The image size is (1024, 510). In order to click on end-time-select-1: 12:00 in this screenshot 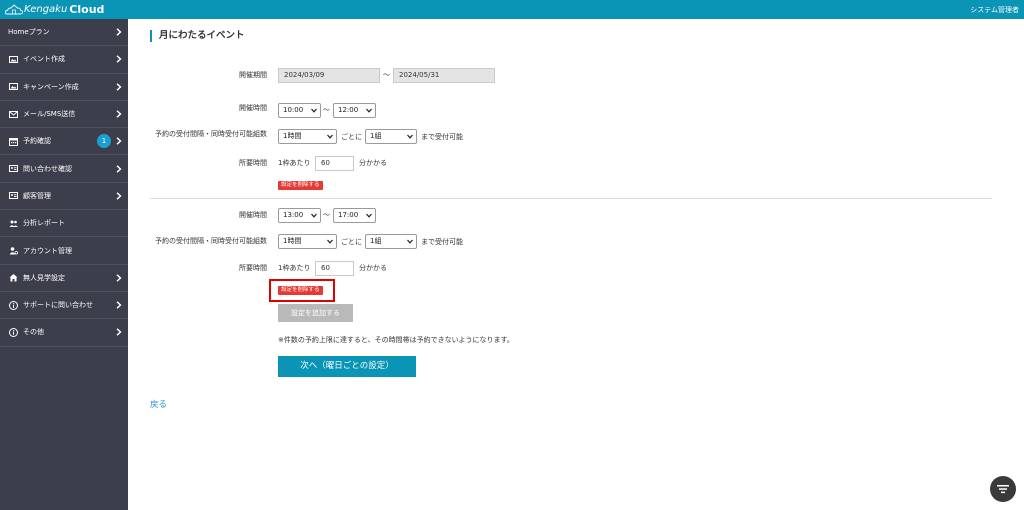, I will do `click(354, 110)`.